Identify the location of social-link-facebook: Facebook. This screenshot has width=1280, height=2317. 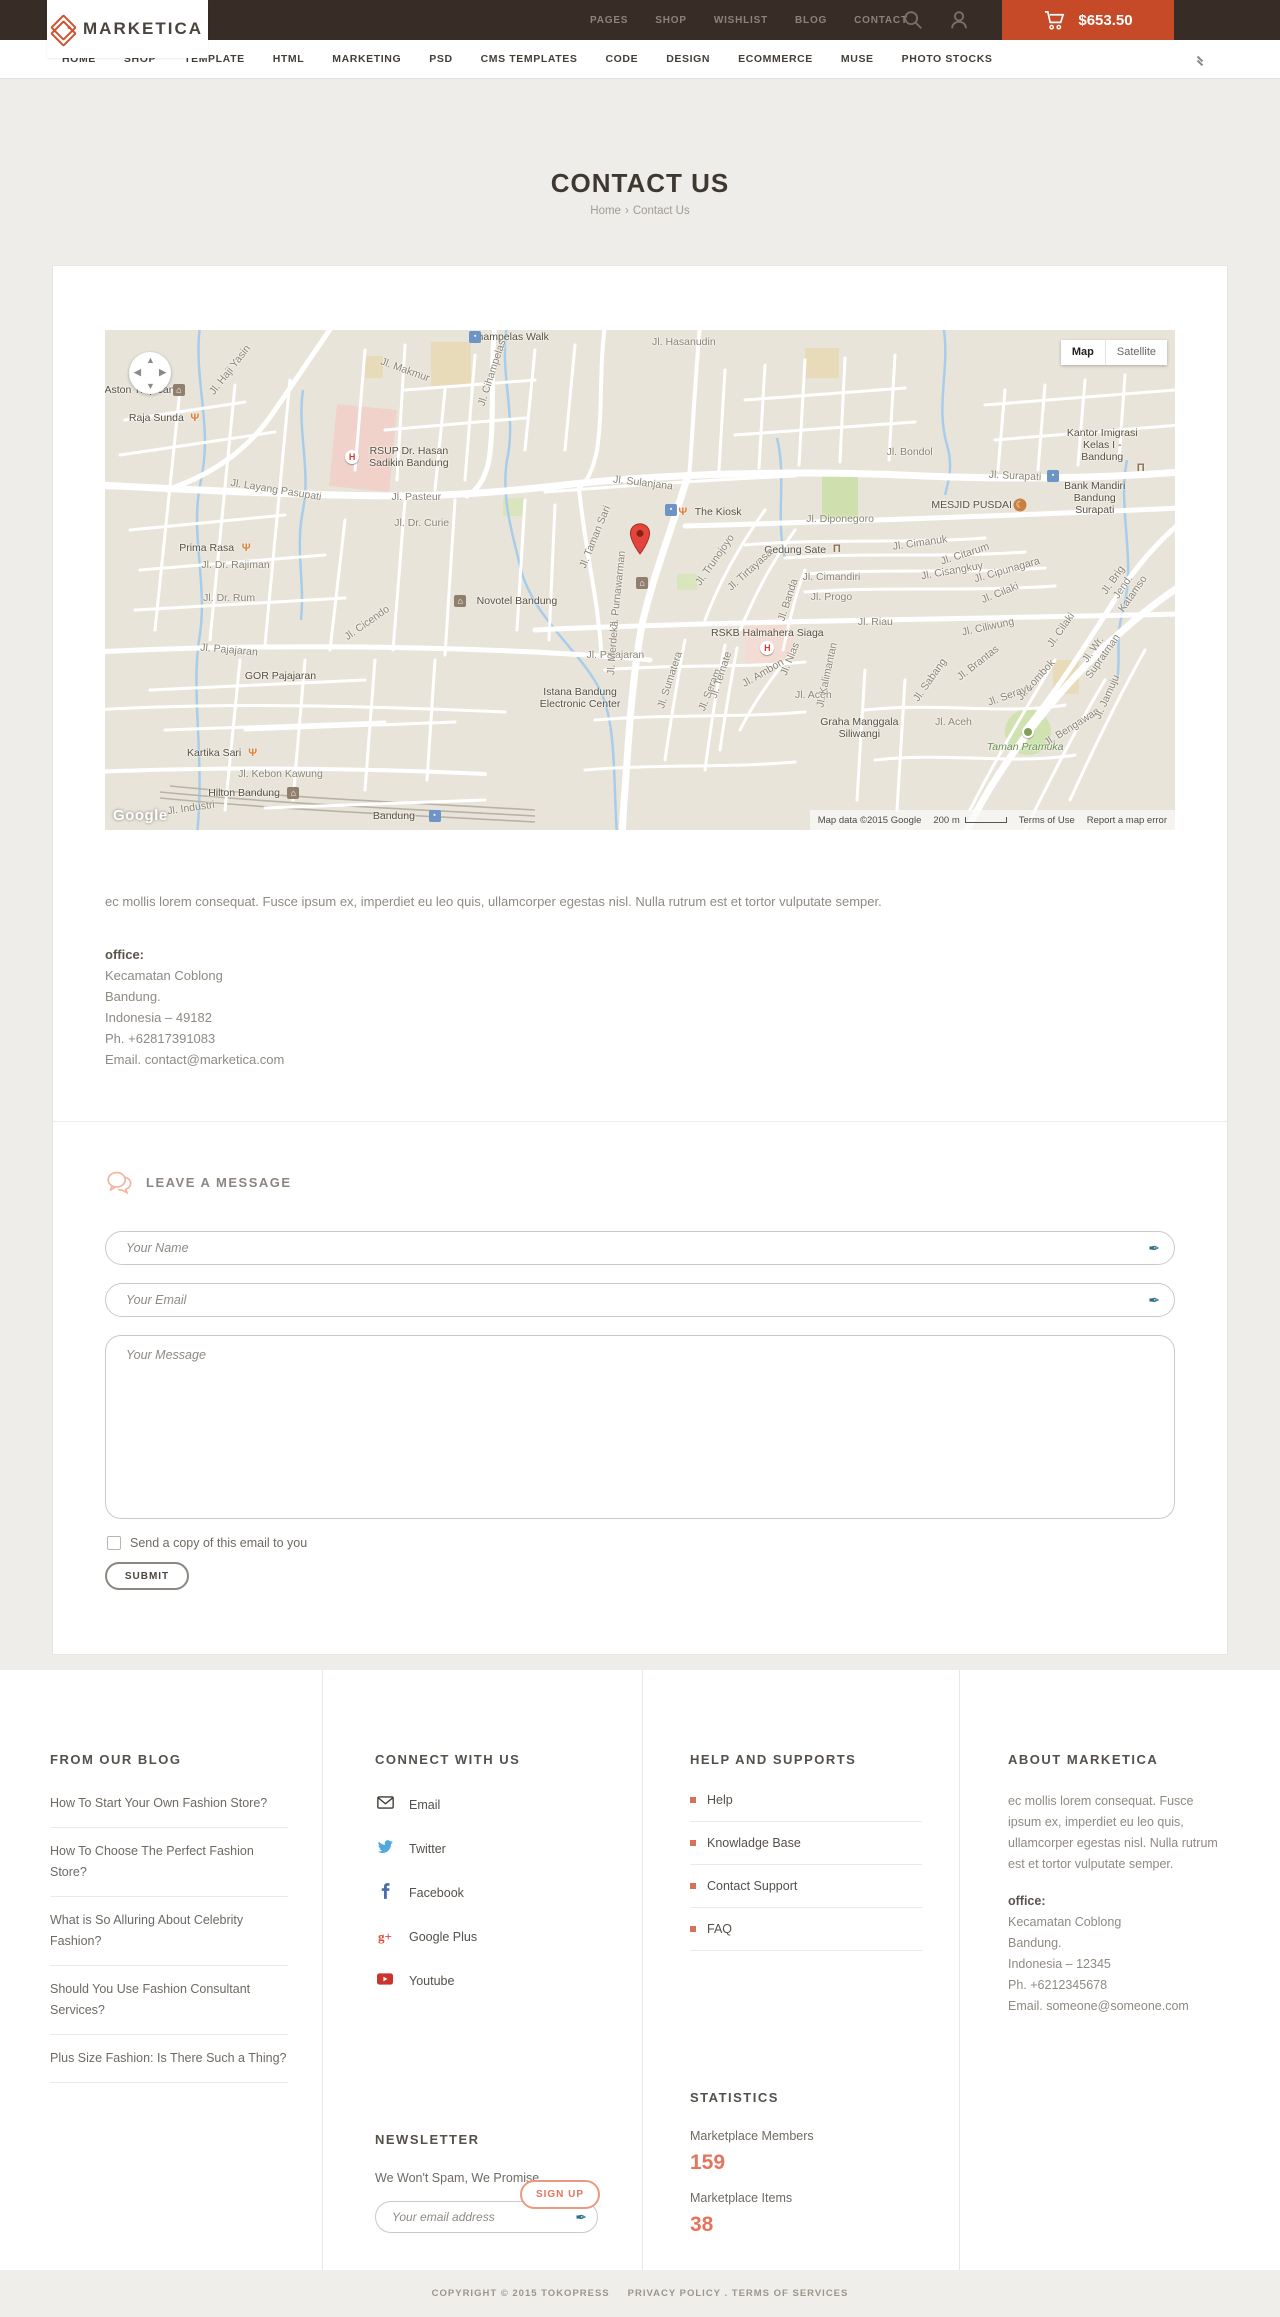
(487, 1893).